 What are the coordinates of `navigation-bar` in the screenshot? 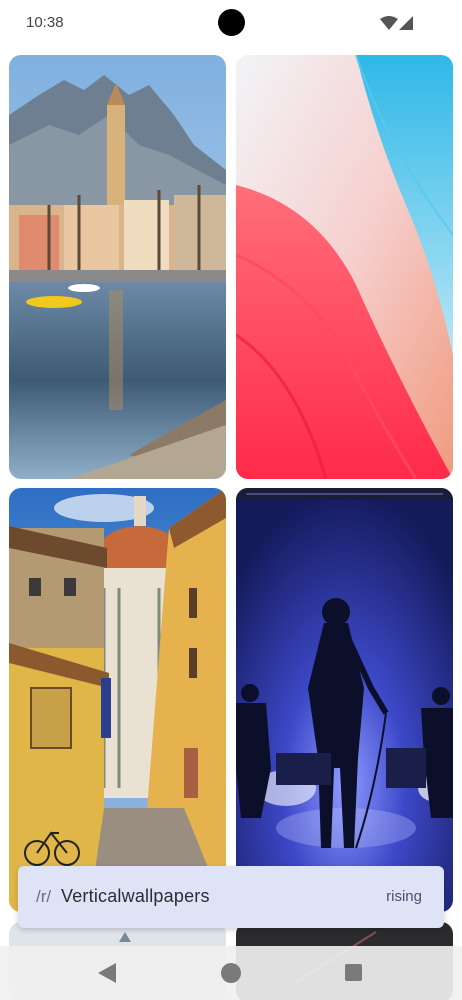 It's located at (231, 973).